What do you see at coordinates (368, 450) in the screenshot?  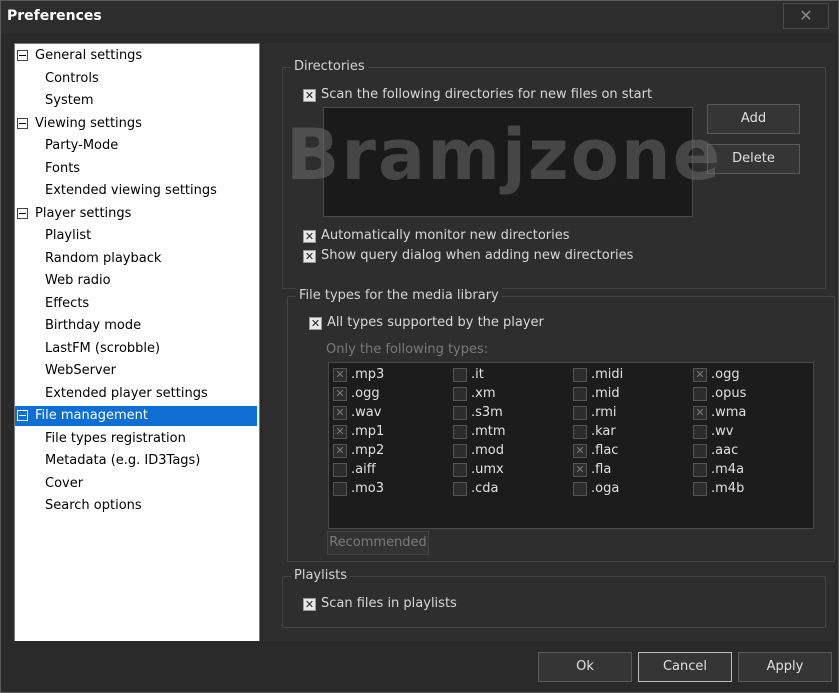 I see `file-type-label: .mp2` at bounding box center [368, 450].